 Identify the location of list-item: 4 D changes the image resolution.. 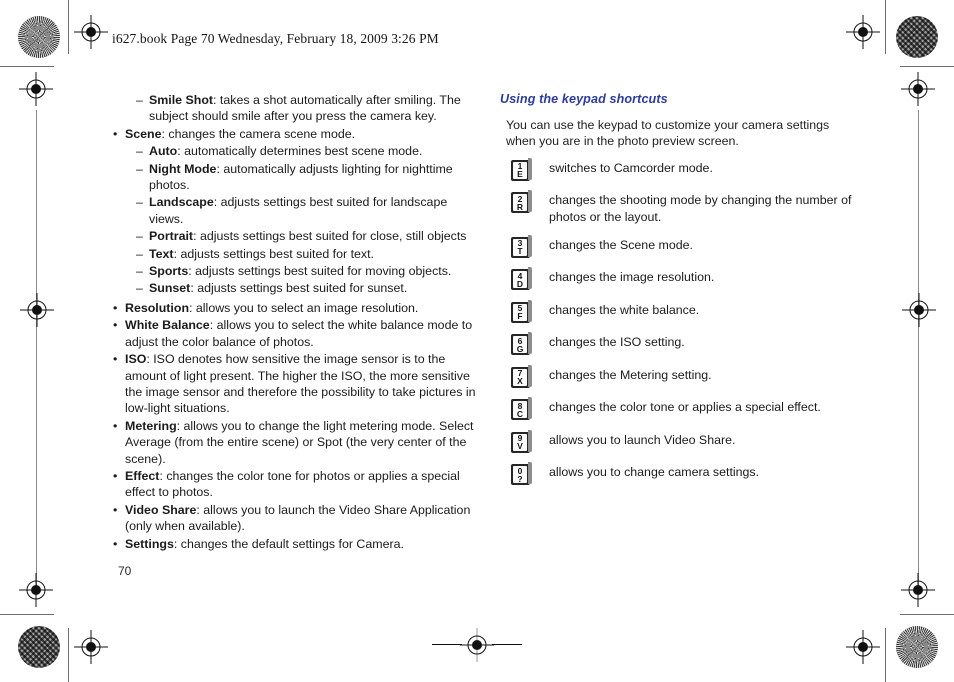
(686, 278).